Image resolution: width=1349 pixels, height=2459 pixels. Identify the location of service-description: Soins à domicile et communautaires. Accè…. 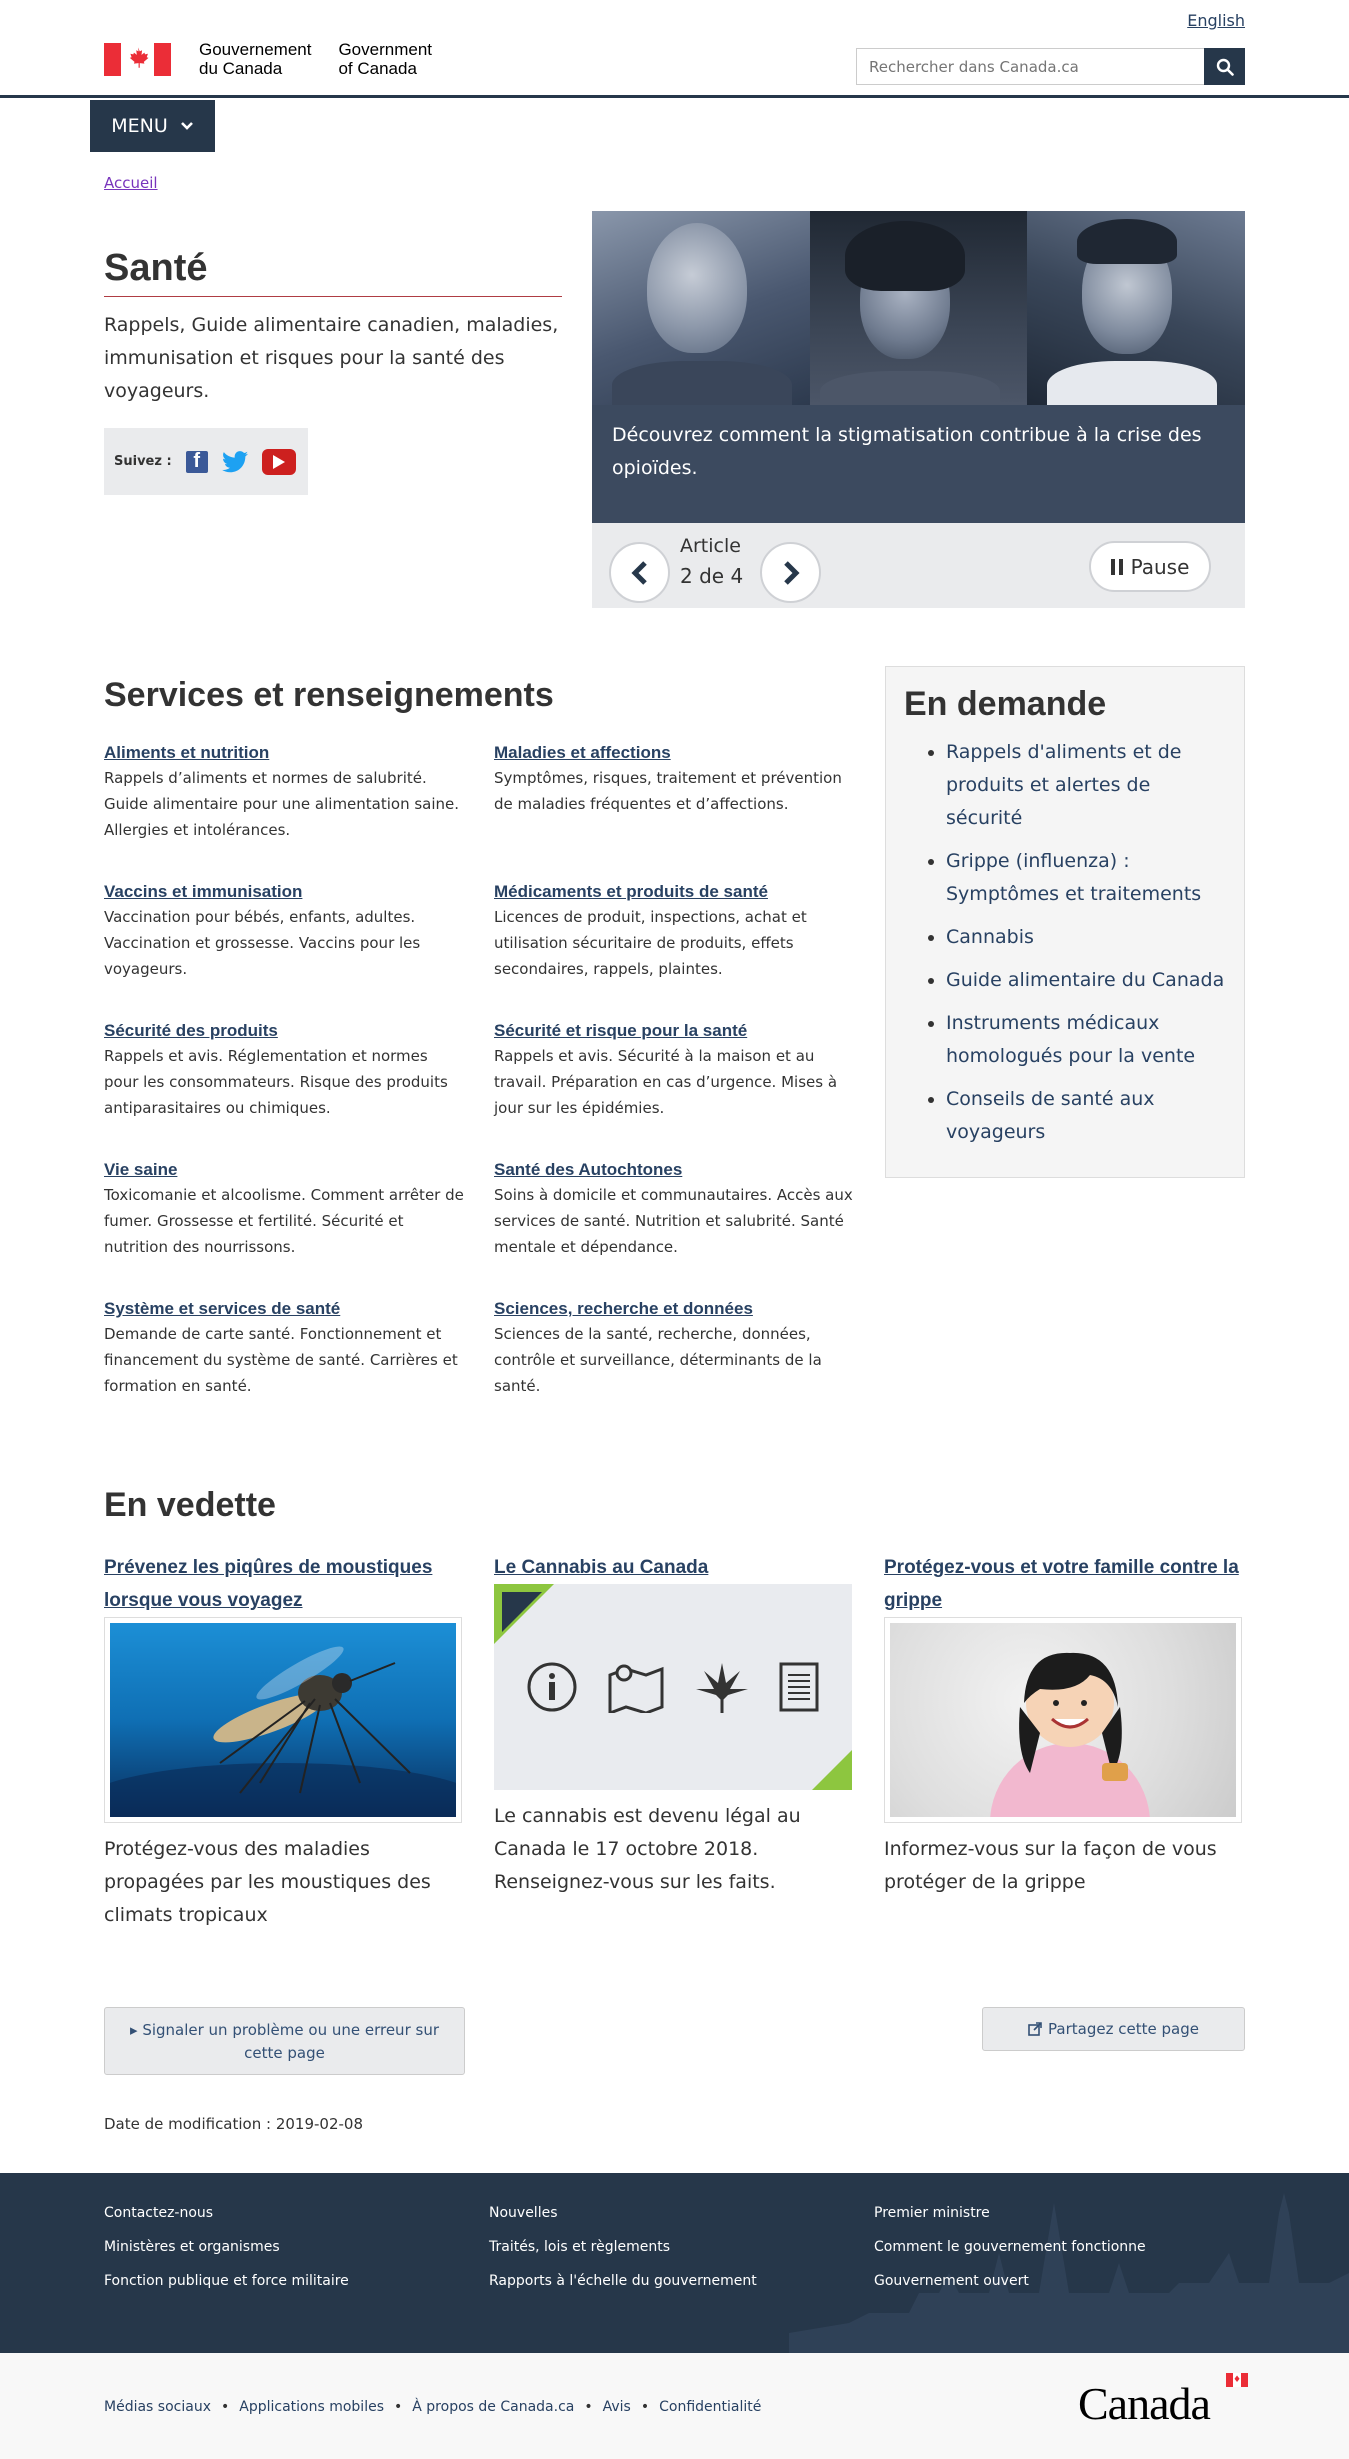
(673, 1221).